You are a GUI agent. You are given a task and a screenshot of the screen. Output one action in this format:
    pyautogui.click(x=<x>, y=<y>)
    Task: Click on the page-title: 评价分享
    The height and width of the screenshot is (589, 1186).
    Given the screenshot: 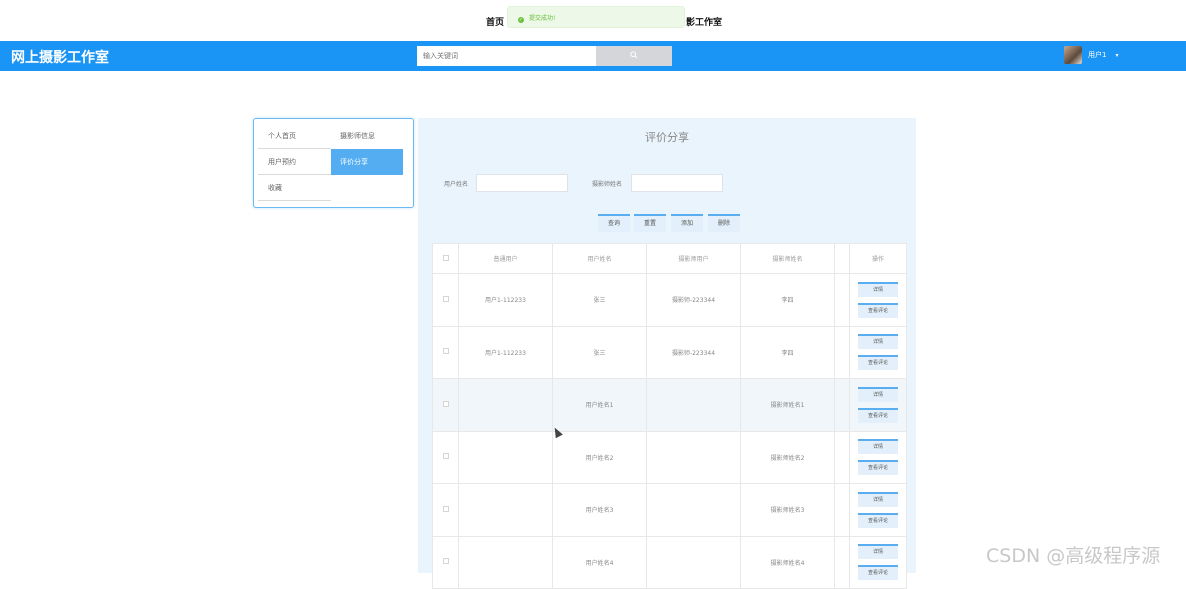 What is the action you would take?
    pyautogui.click(x=667, y=137)
    